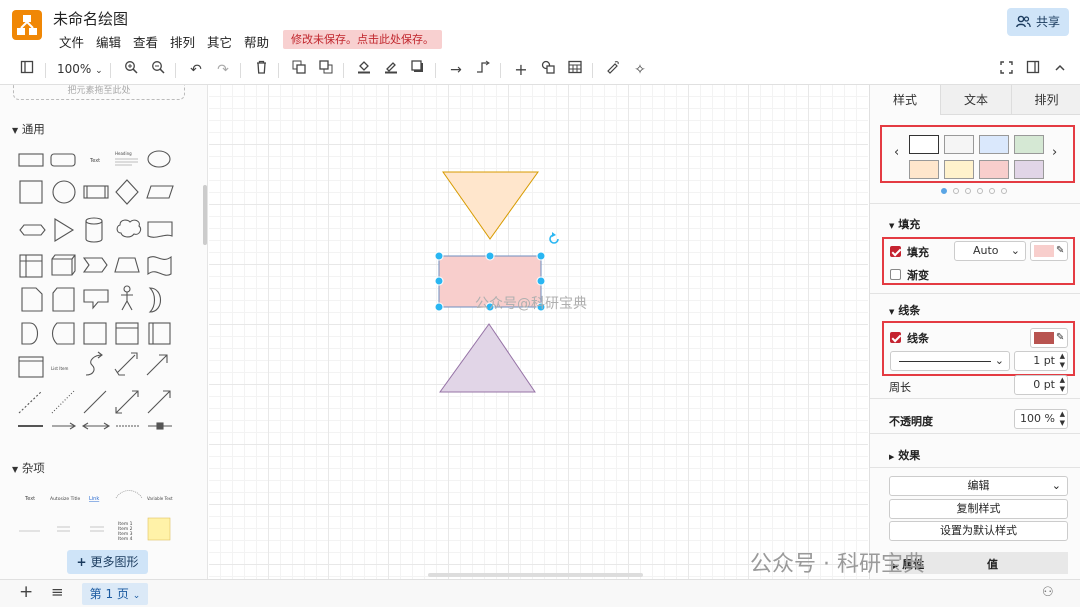 This screenshot has width=1080, height=607. What do you see at coordinates (456, 70) in the screenshot?
I see `connection-arrow-icon: →` at bounding box center [456, 70].